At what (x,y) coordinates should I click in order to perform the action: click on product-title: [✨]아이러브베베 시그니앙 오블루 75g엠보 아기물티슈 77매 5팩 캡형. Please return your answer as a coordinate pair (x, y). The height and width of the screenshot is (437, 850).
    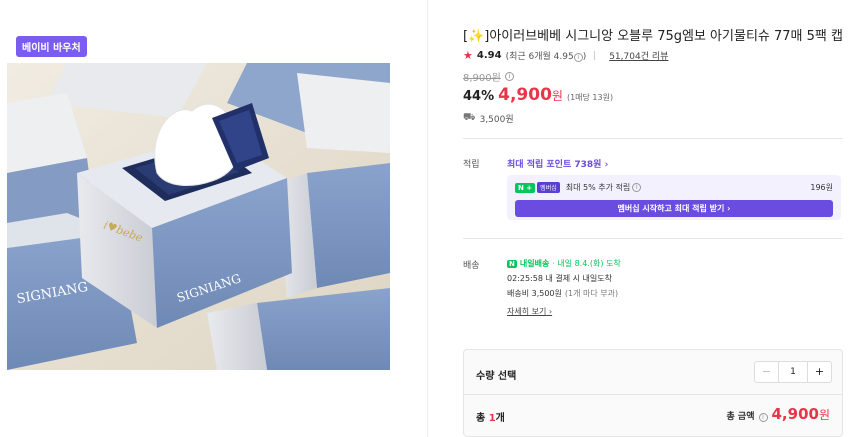
    Looking at the image, I should click on (653, 36).